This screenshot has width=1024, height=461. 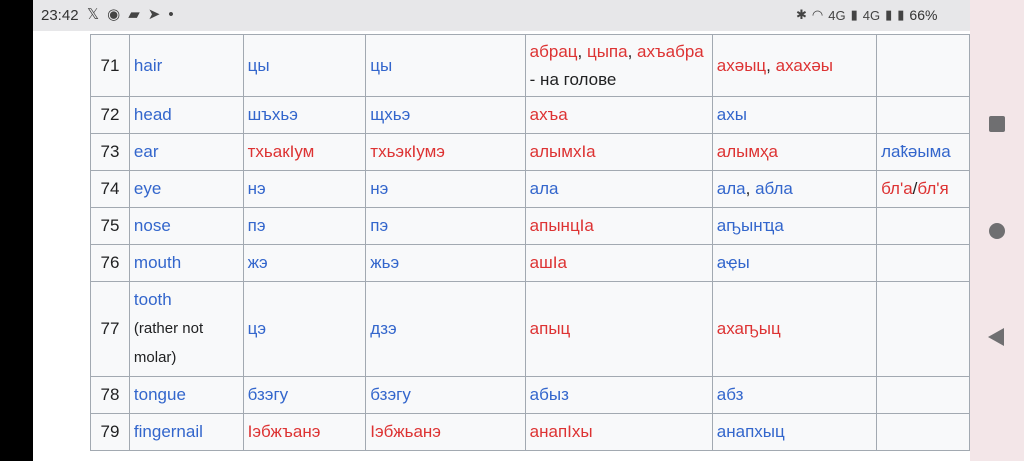 I want to click on system-status-icons: ✱ ◠ 4G ▮ 4G ▮ ▮ 66%, so click(x=866, y=15).